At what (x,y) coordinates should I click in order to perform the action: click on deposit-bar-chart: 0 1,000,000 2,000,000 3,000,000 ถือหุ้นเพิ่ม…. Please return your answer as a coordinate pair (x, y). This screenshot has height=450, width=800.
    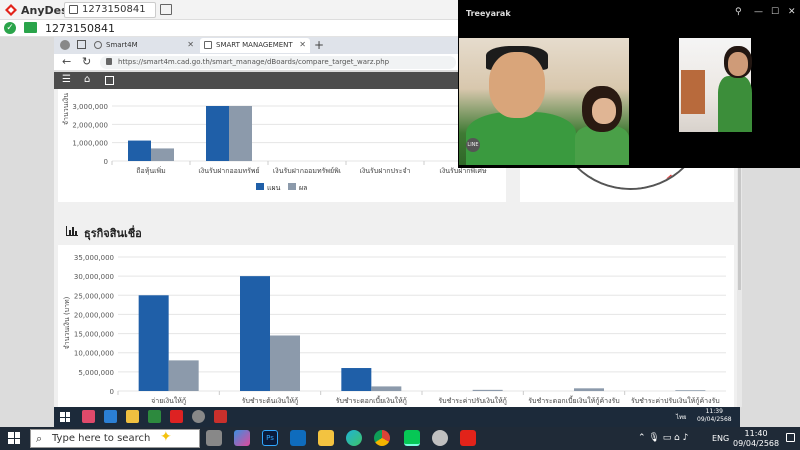
    Looking at the image, I should click on (282, 142).